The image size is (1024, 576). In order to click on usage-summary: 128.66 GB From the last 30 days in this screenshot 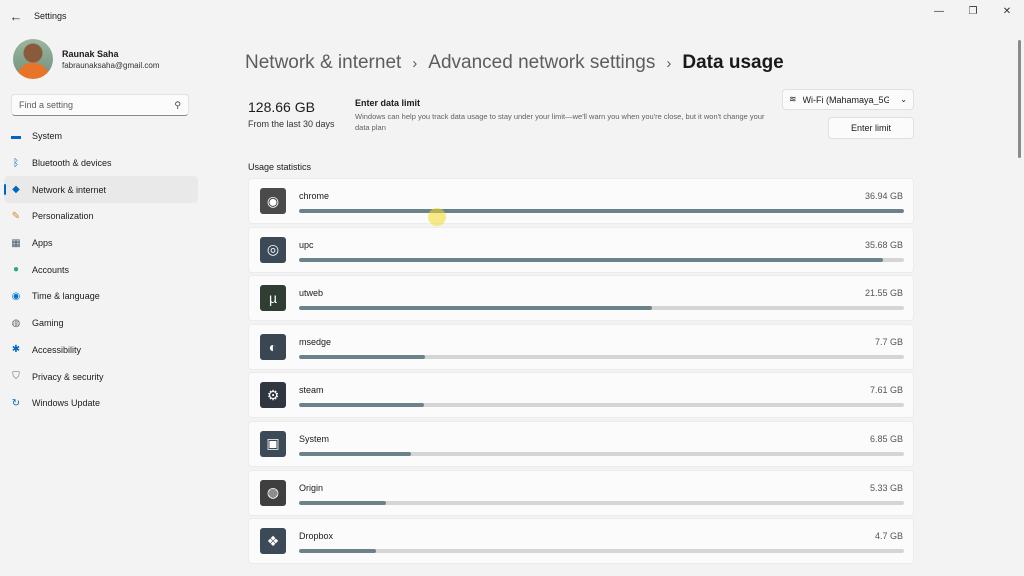, I will do `click(291, 114)`.